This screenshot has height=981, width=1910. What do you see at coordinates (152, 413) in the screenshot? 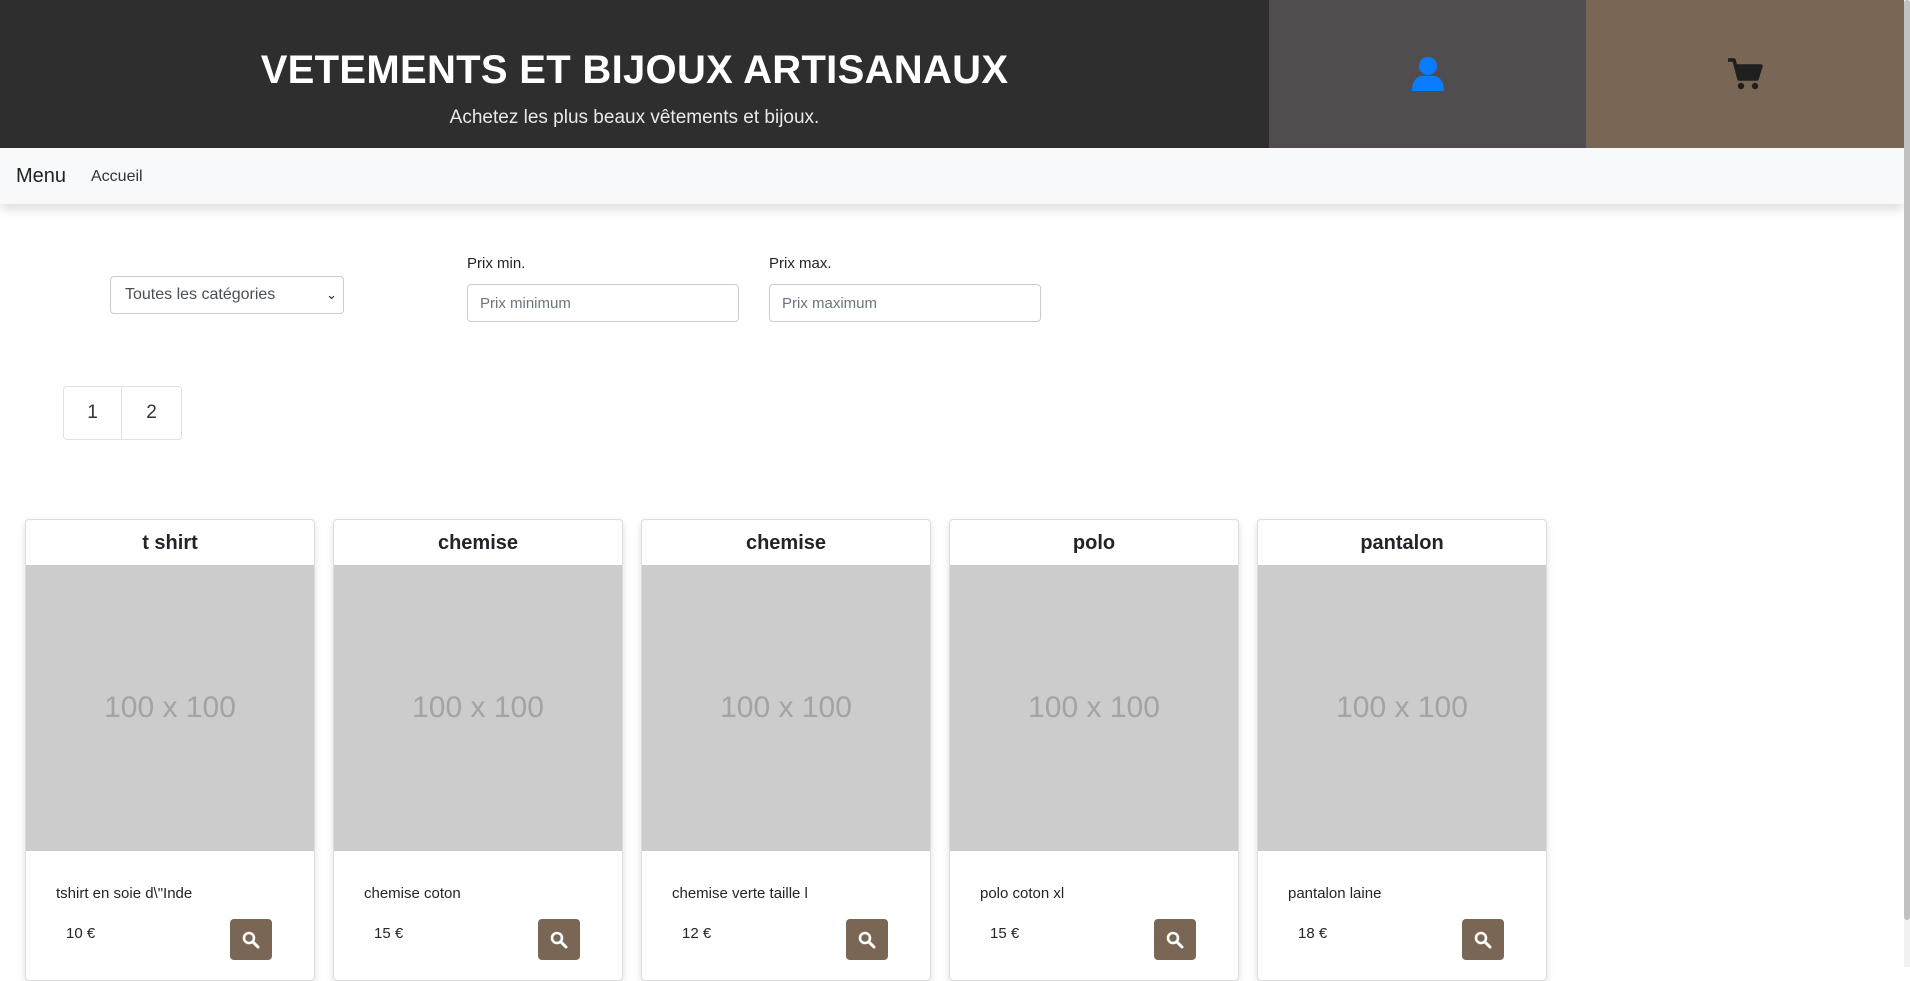
I see `page-link-2: 2` at bounding box center [152, 413].